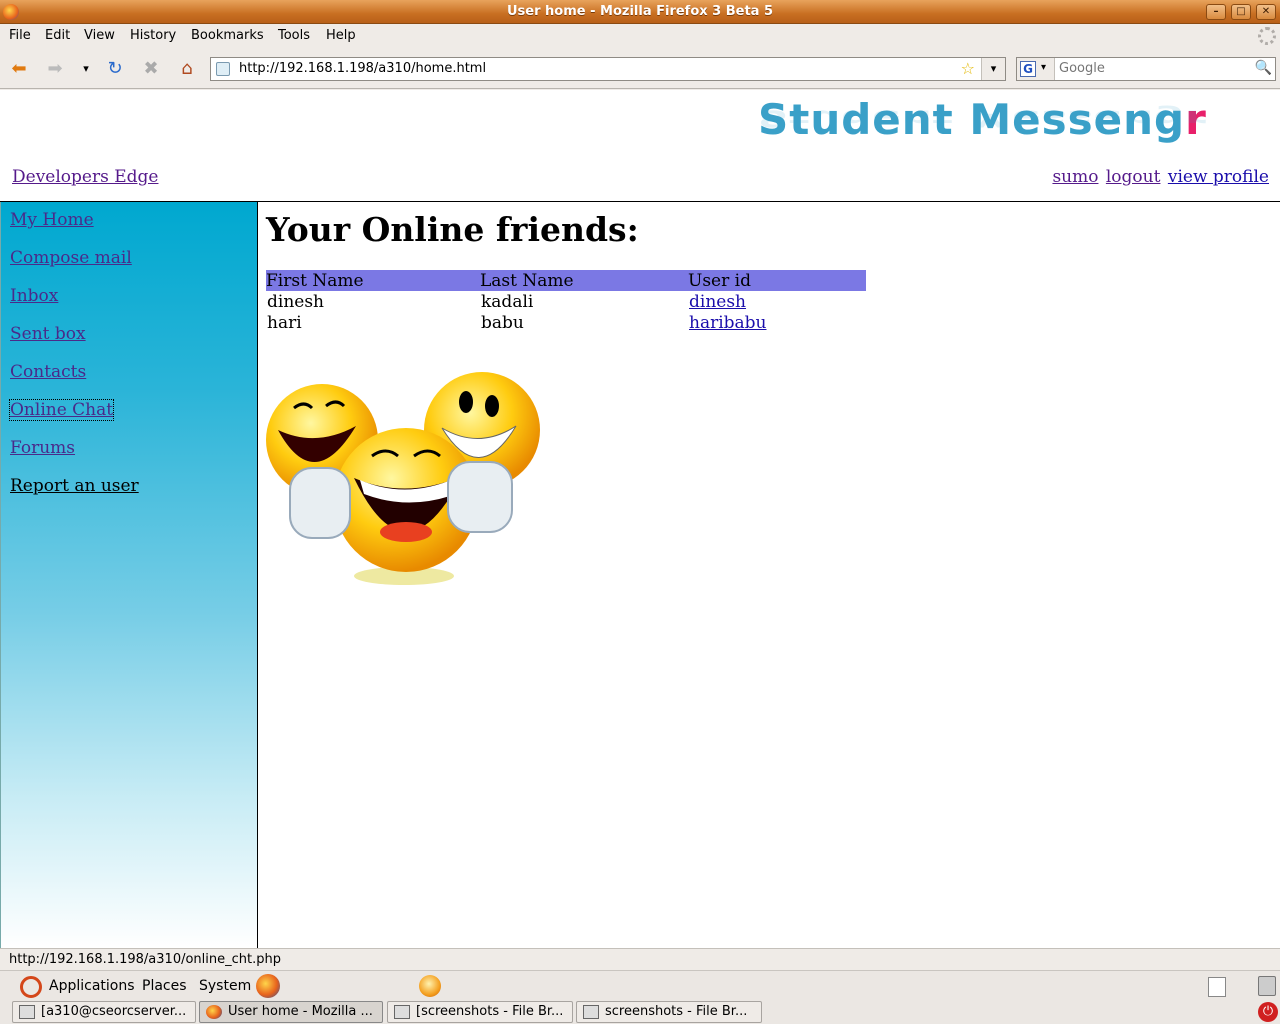 Image resolution: width=1280 pixels, height=1024 pixels. What do you see at coordinates (1218, 177) in the screenshot?
I see `view-profile-link: view profile` at bounding box center [1218, 177].